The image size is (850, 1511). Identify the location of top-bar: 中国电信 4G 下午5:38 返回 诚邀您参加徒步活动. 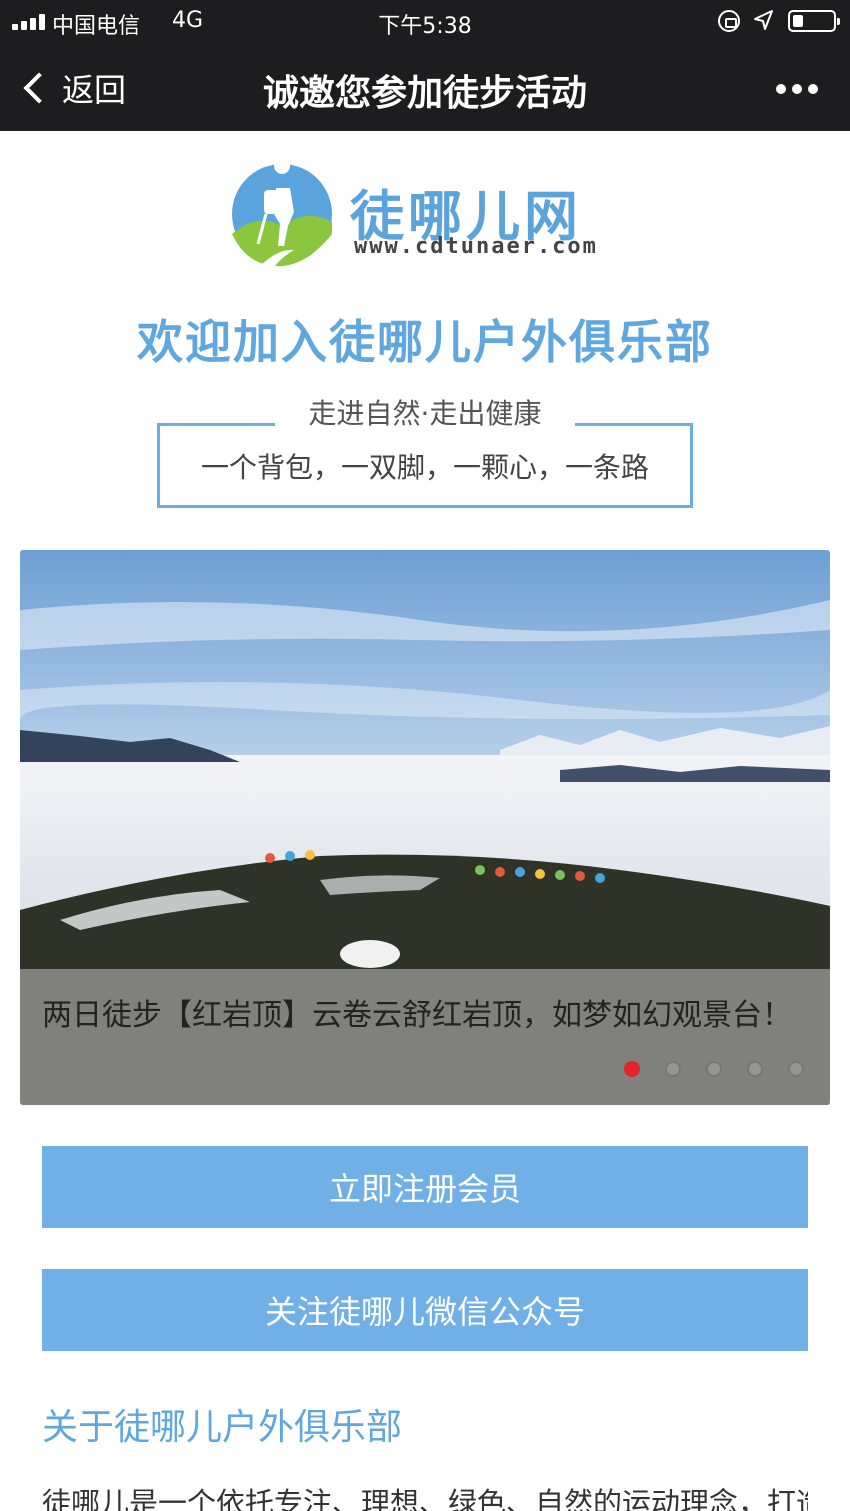
(425, 65).